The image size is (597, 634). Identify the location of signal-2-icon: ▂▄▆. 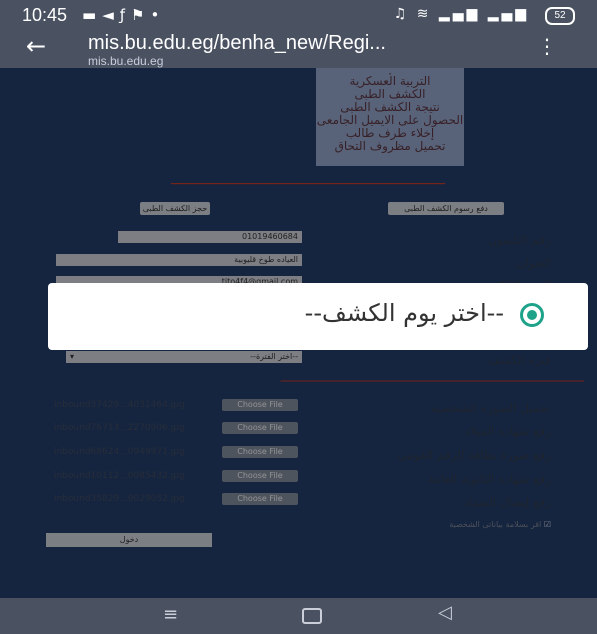
(508, 14).